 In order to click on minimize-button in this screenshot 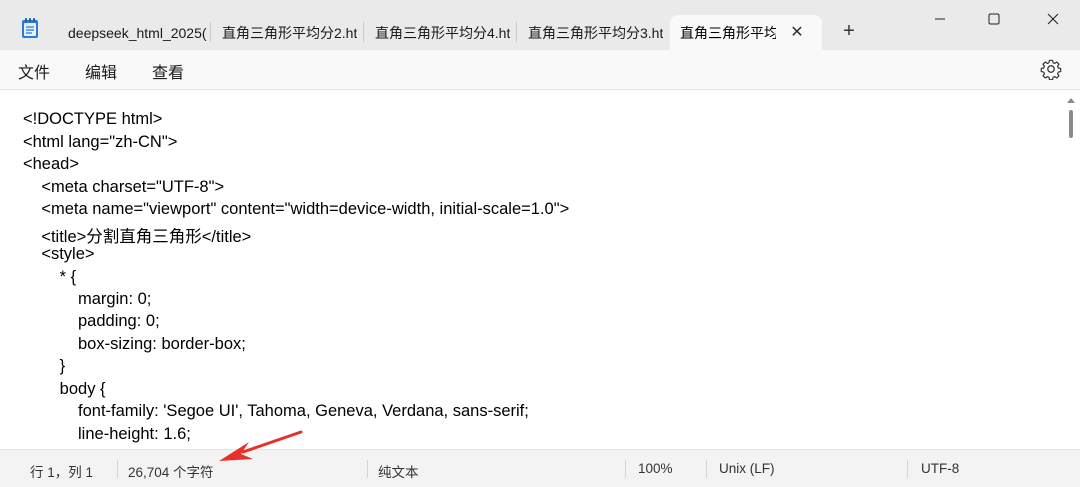, I will do `click(940, 19)`.